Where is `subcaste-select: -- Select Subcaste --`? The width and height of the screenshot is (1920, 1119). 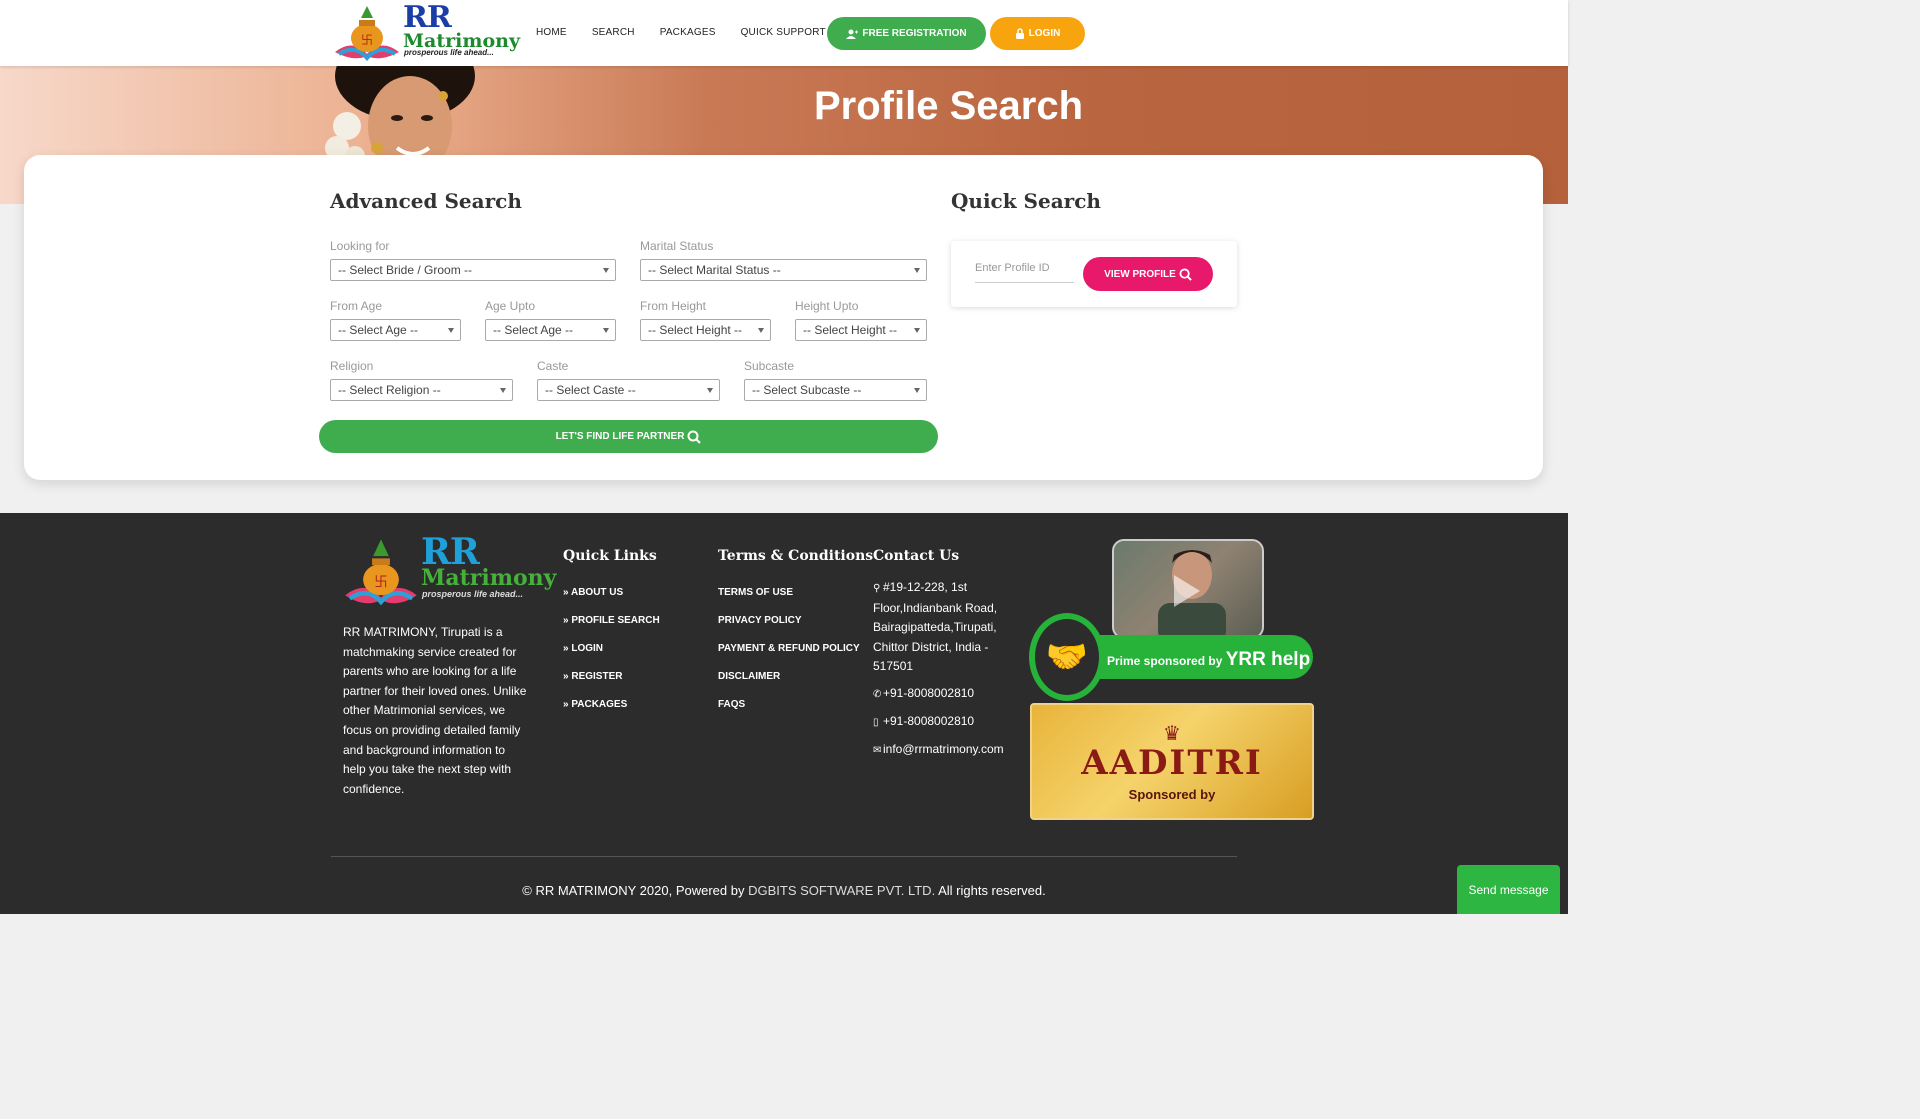
subcaste-select: -- Select Subcaste -- is located at coordinates (835, 390).